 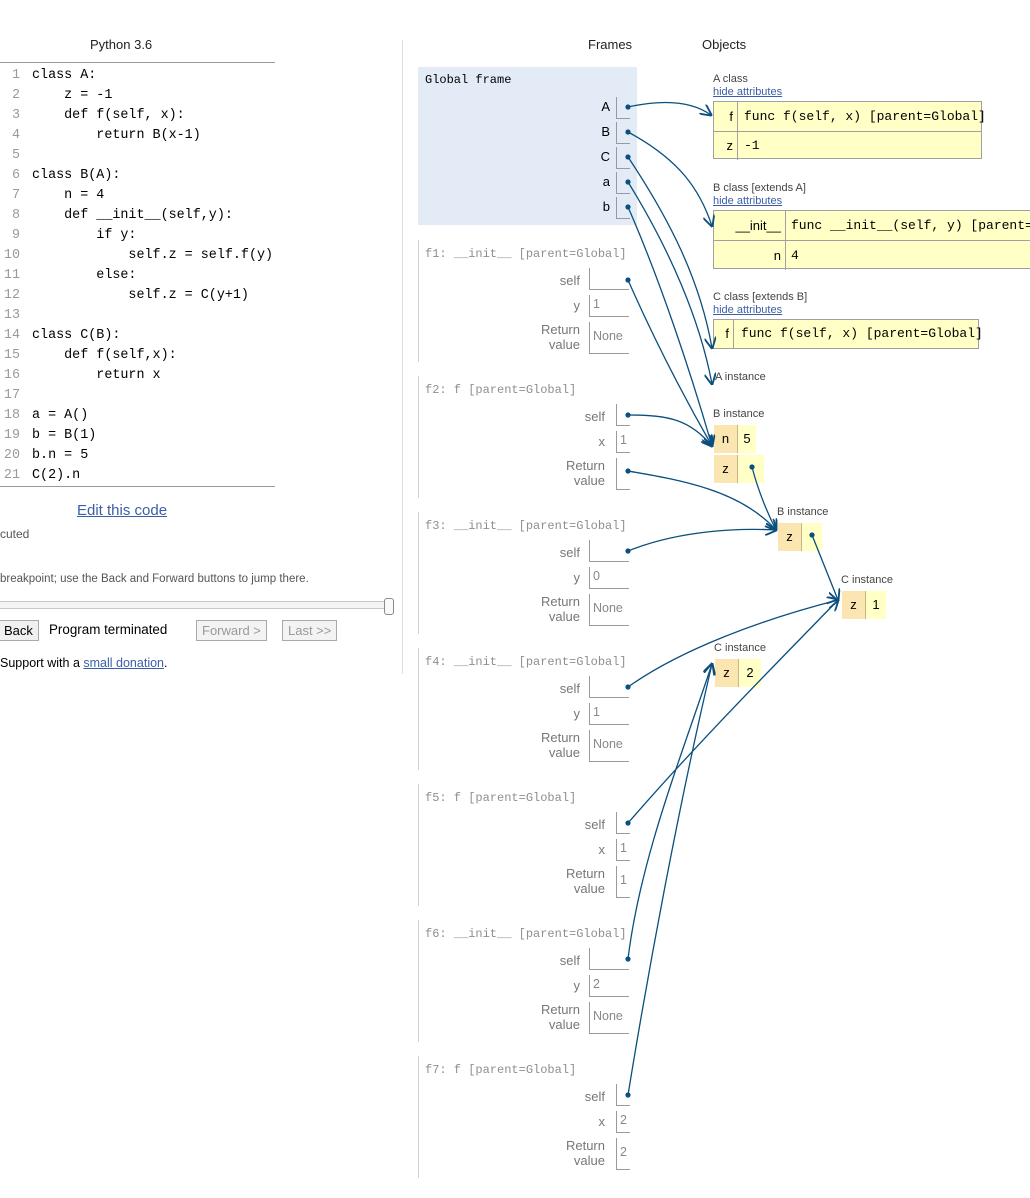 I want to click on line-number: 6, so click(x=15, y=175).